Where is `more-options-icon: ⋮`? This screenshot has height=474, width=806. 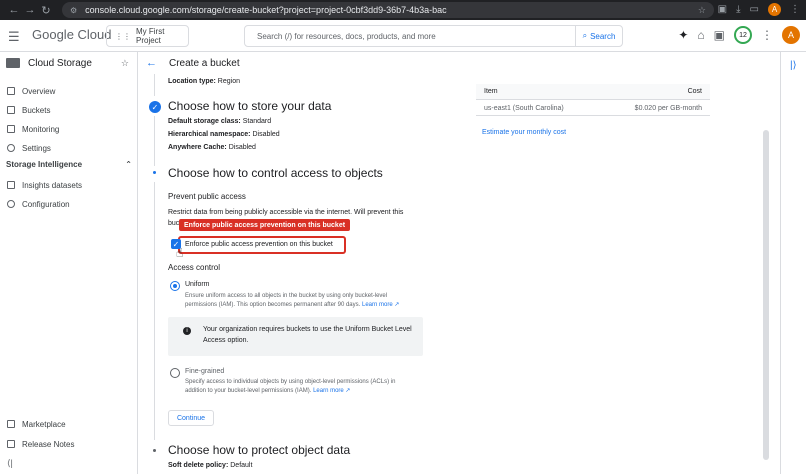 more-options-icon: ⋮ is located at coordinates (767, 35).